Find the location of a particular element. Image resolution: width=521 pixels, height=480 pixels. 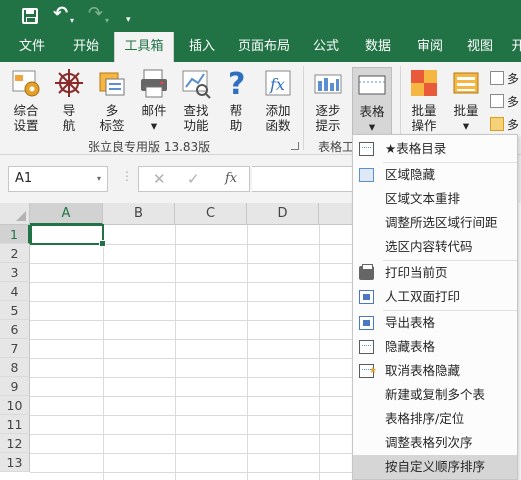

printer-icon is located at coordinates (366, 272).